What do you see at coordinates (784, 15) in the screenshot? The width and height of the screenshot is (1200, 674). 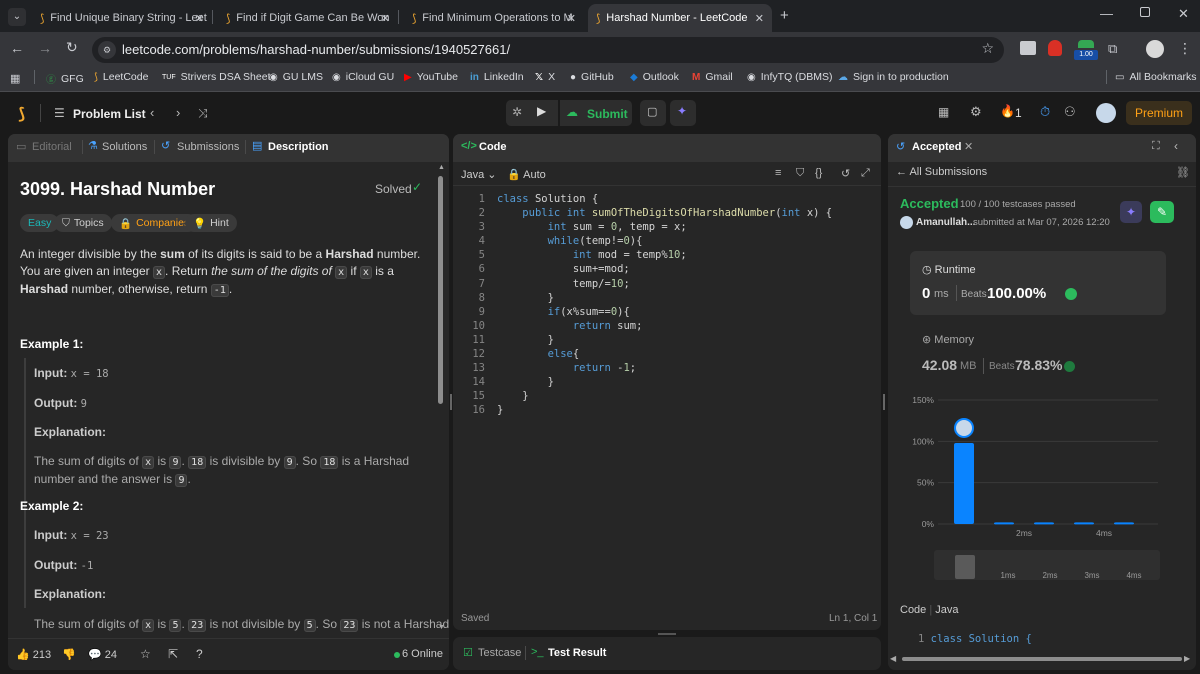 I see `new-tab-button: +` at bounding box center [784, 15].